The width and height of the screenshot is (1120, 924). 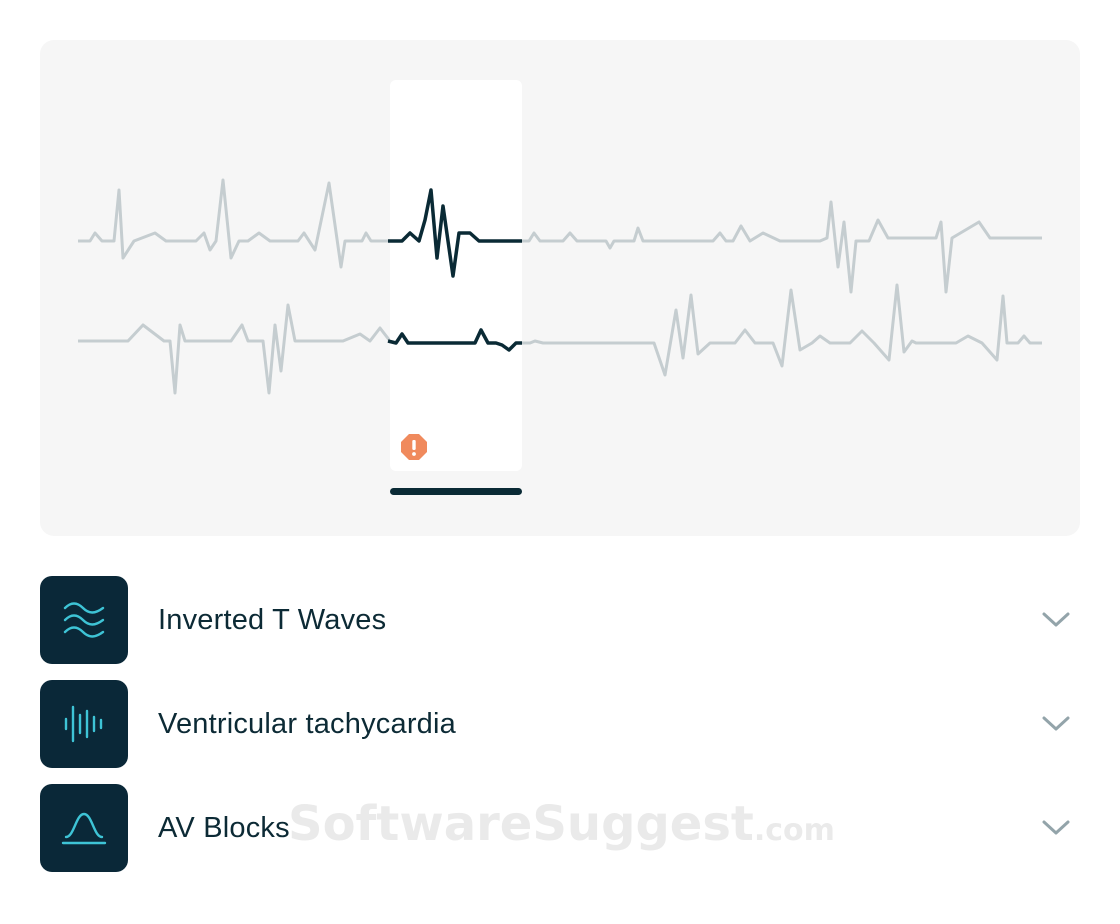 What do you see at coordinates (560, 828) in the screenshot?
I see `condition-row-av-blocks: AV Blocks` at bounding box center [560, 828].